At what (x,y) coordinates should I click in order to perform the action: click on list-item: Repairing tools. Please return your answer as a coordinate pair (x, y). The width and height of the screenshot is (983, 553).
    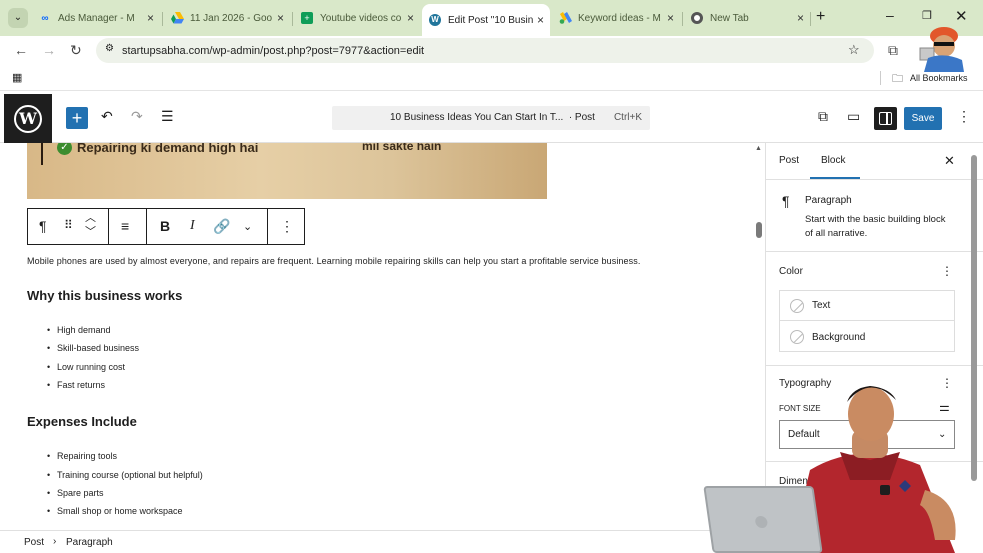
    Looking at the image, I should click on (82, 456).